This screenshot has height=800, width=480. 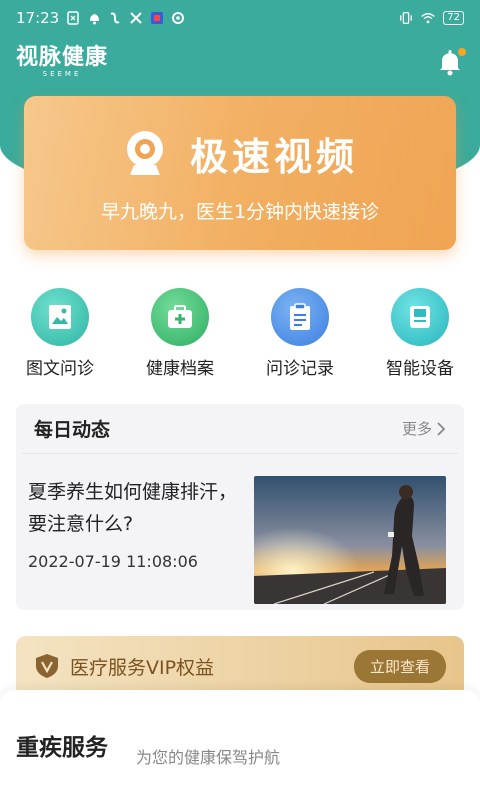 What do you see at coordinates (451, 62) in the screenshot?
I see `notification-button` at bounding box center [451, 62].